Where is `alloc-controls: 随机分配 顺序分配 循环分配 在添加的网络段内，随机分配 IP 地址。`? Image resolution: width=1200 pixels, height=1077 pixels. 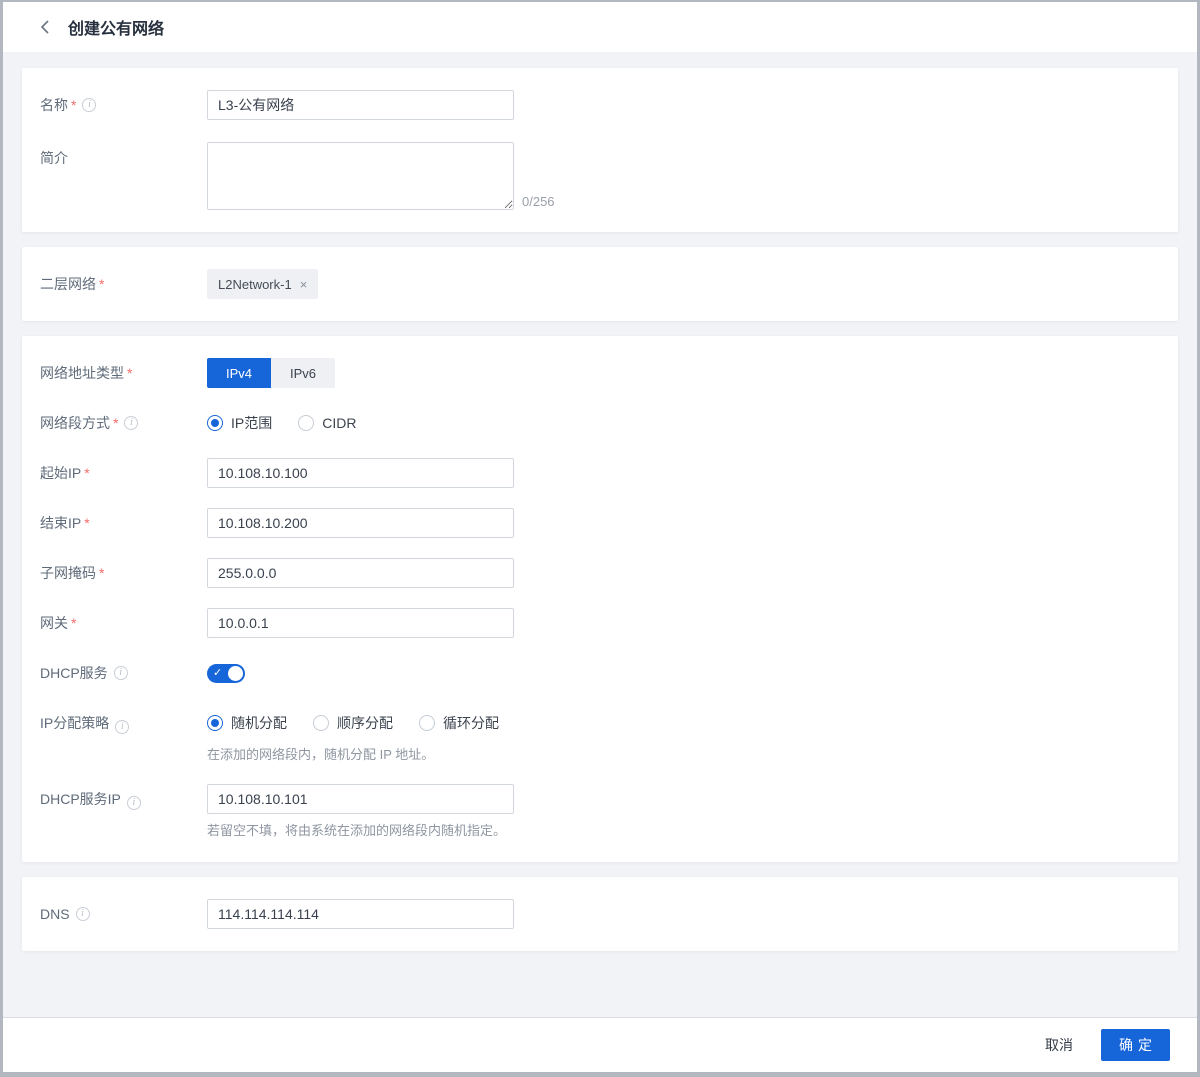 alloc-controls: 随机分配 顺序分配 循环分配 在添加的网络段内，随机分配 IP 地址。 is located at coordinates (353, 736).